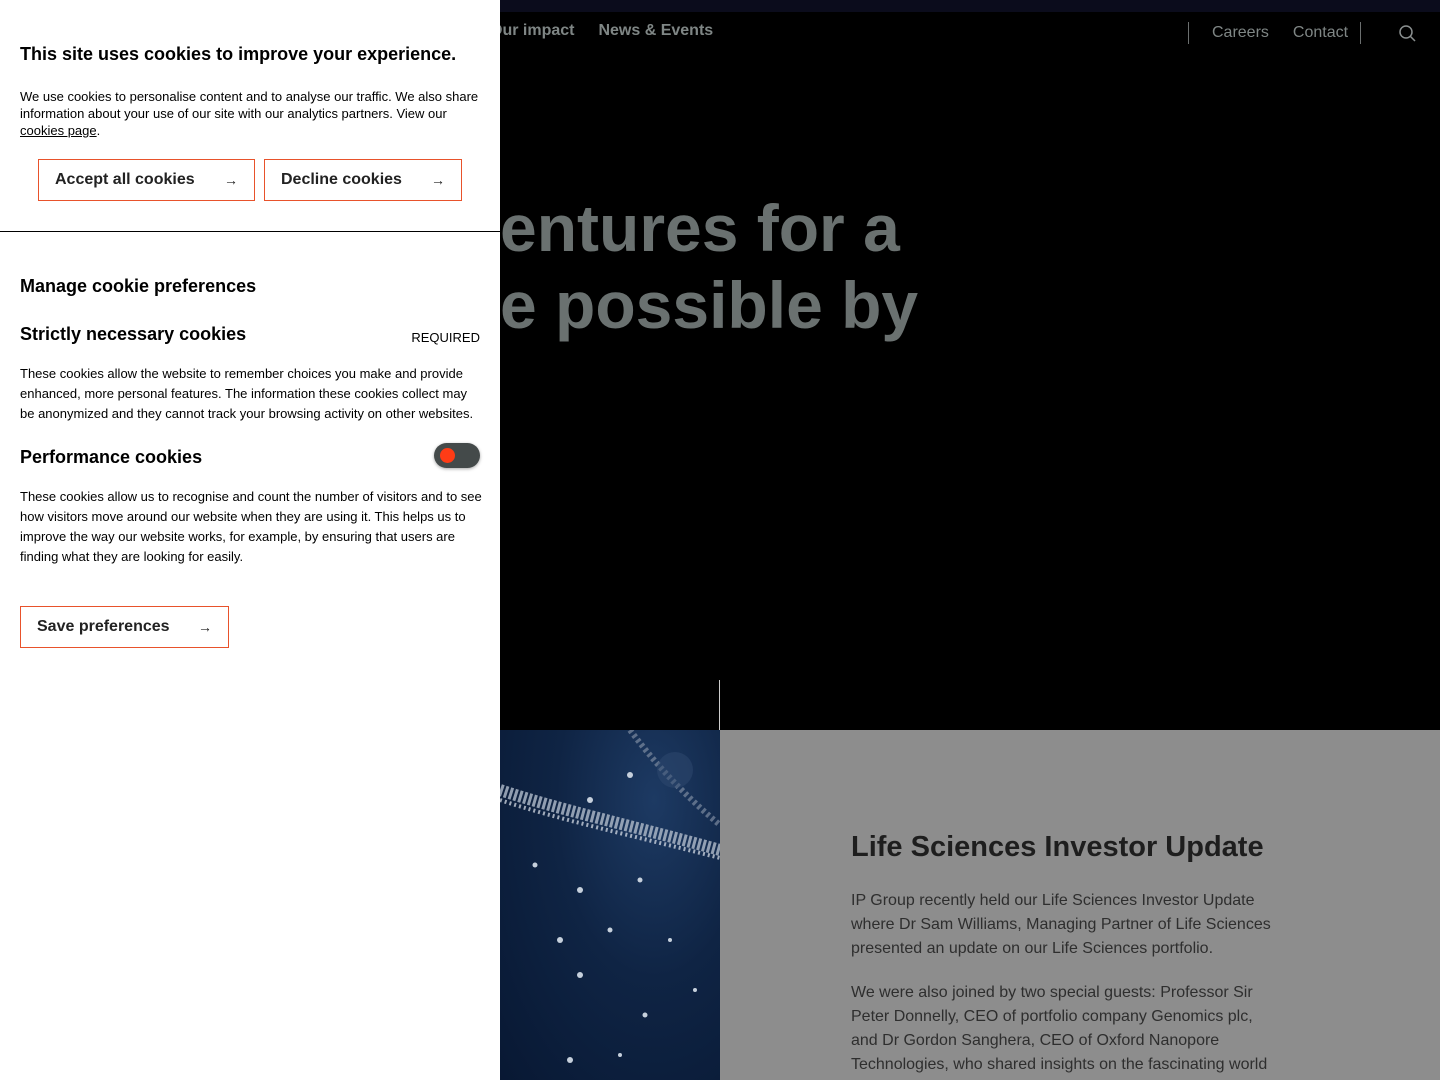  I want to click on accept-all-cookies-button: Accept all cookies →, so click(146, 180).